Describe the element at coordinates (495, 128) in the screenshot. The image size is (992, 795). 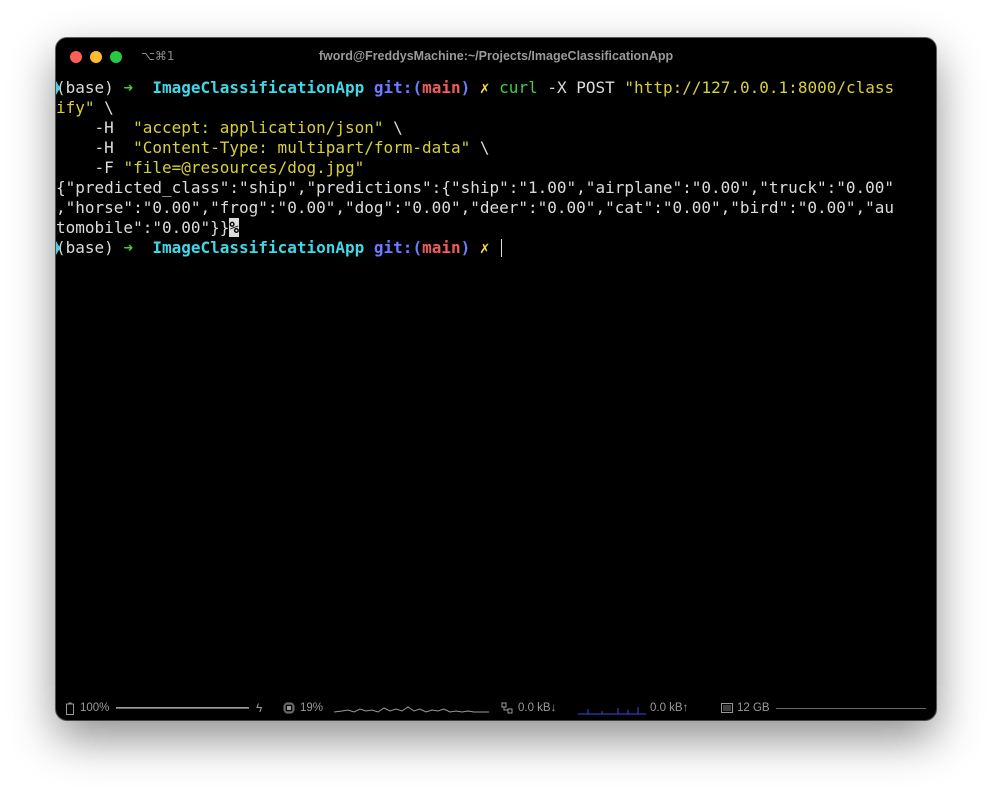
I see `command-line-3: -H "accept: application/json" \` at that location.